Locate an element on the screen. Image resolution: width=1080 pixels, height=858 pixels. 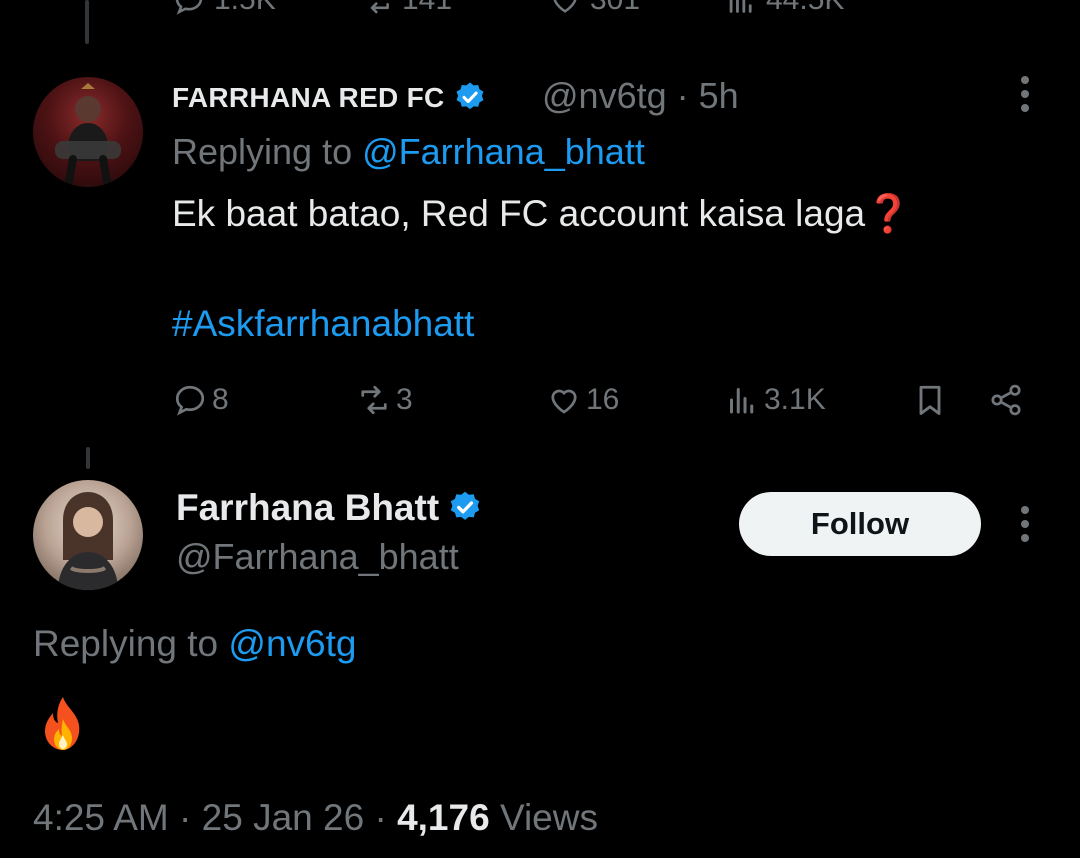
views-count: 44.5K is located at coordinates (805, 8).